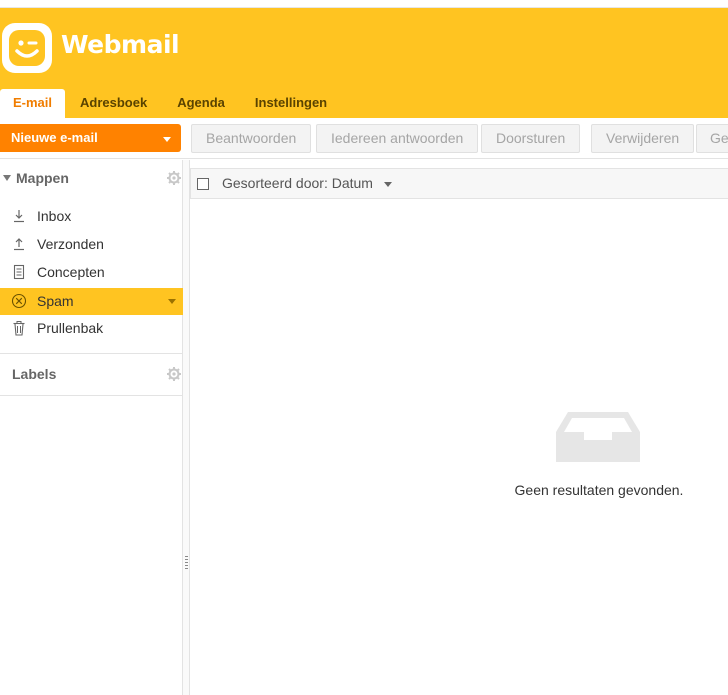  Describe the element at coordinates (42, 178) in the screenshot. I see `folders-heading: Mappen` at that location.